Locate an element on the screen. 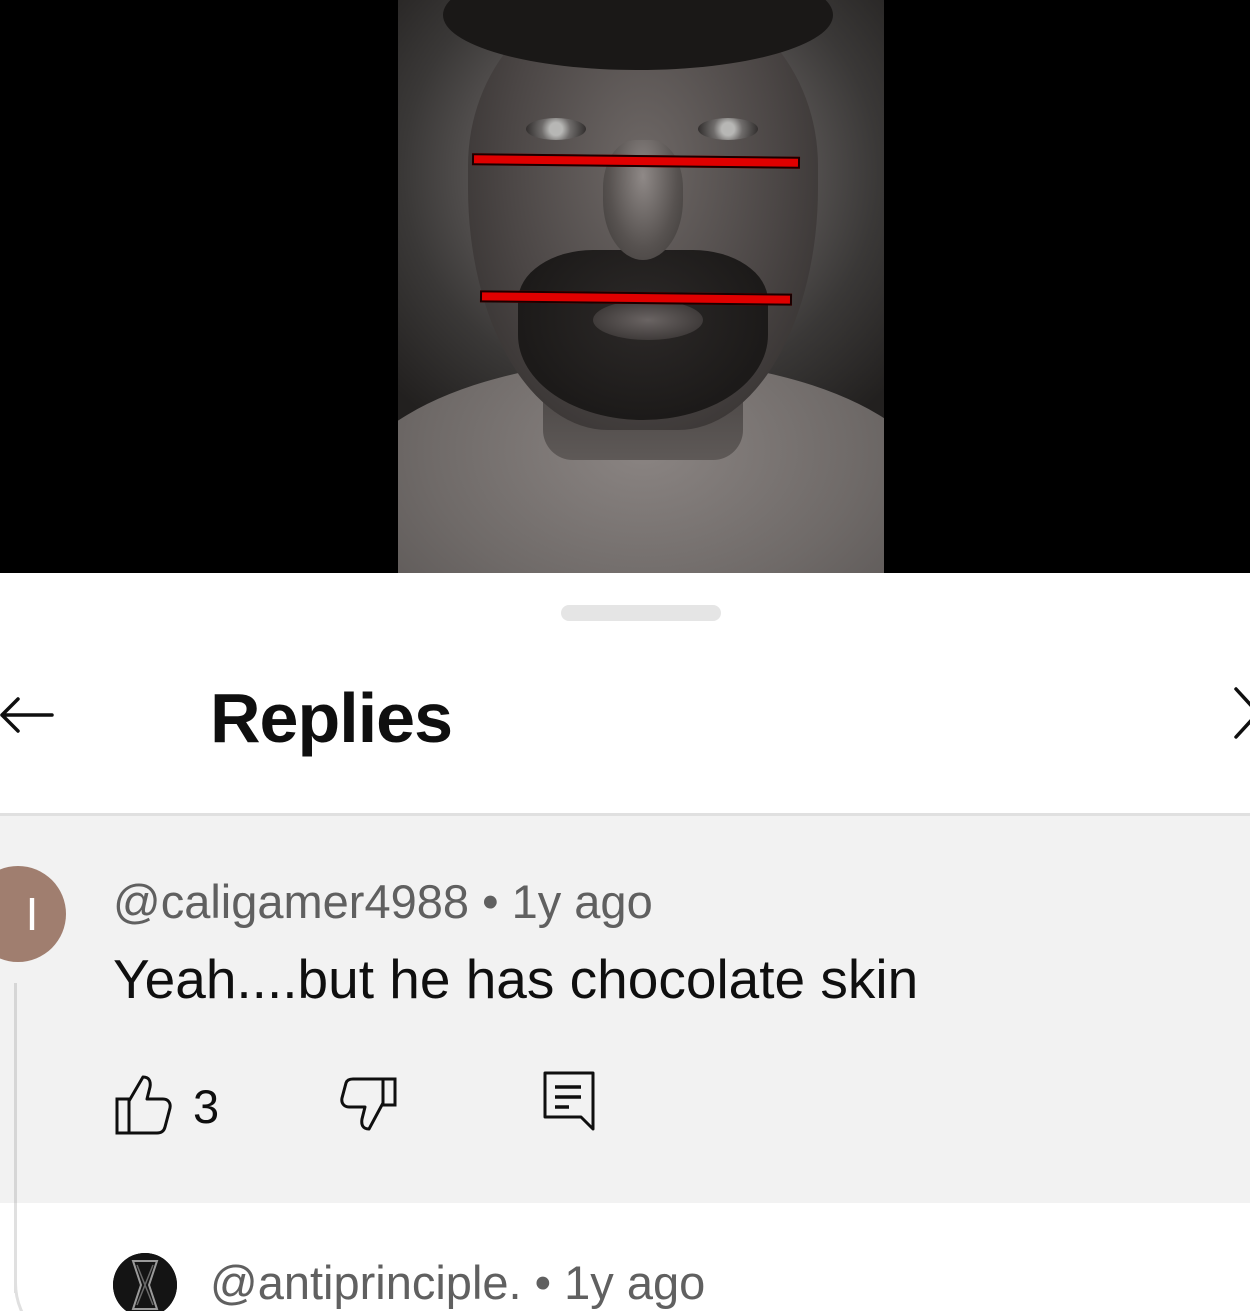 This screenshot has width=1250, height=1311. reply-button is located at coordinates (571, 1102).